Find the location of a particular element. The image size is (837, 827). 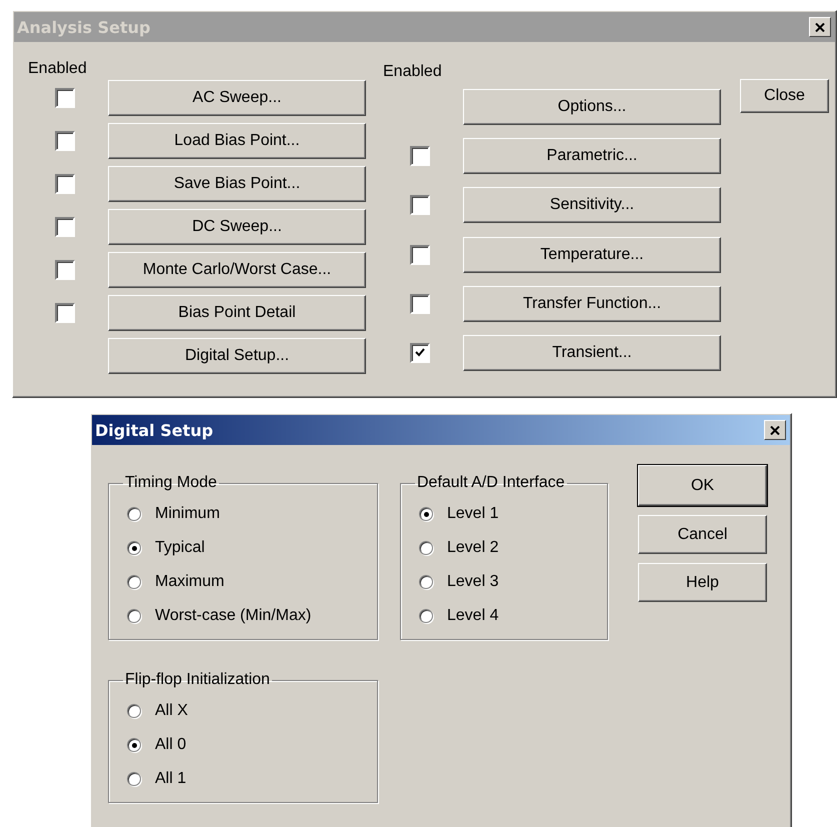

group-title: Default A/D Interface is located at coordinates (491, 483).